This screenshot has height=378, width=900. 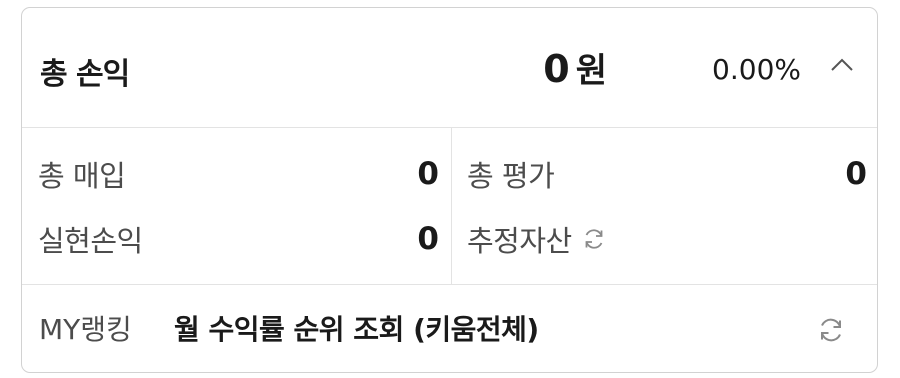 What do you see at coordinates (842, 65) in the screenshot?
I see `chevron-up-icon` at bounding box center [842, 65].